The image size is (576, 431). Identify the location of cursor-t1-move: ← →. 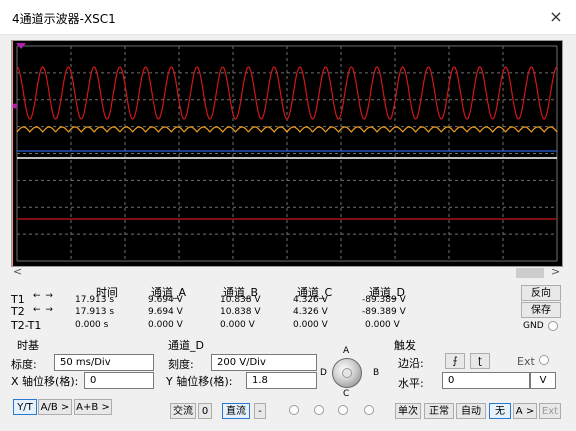
(43, 296).